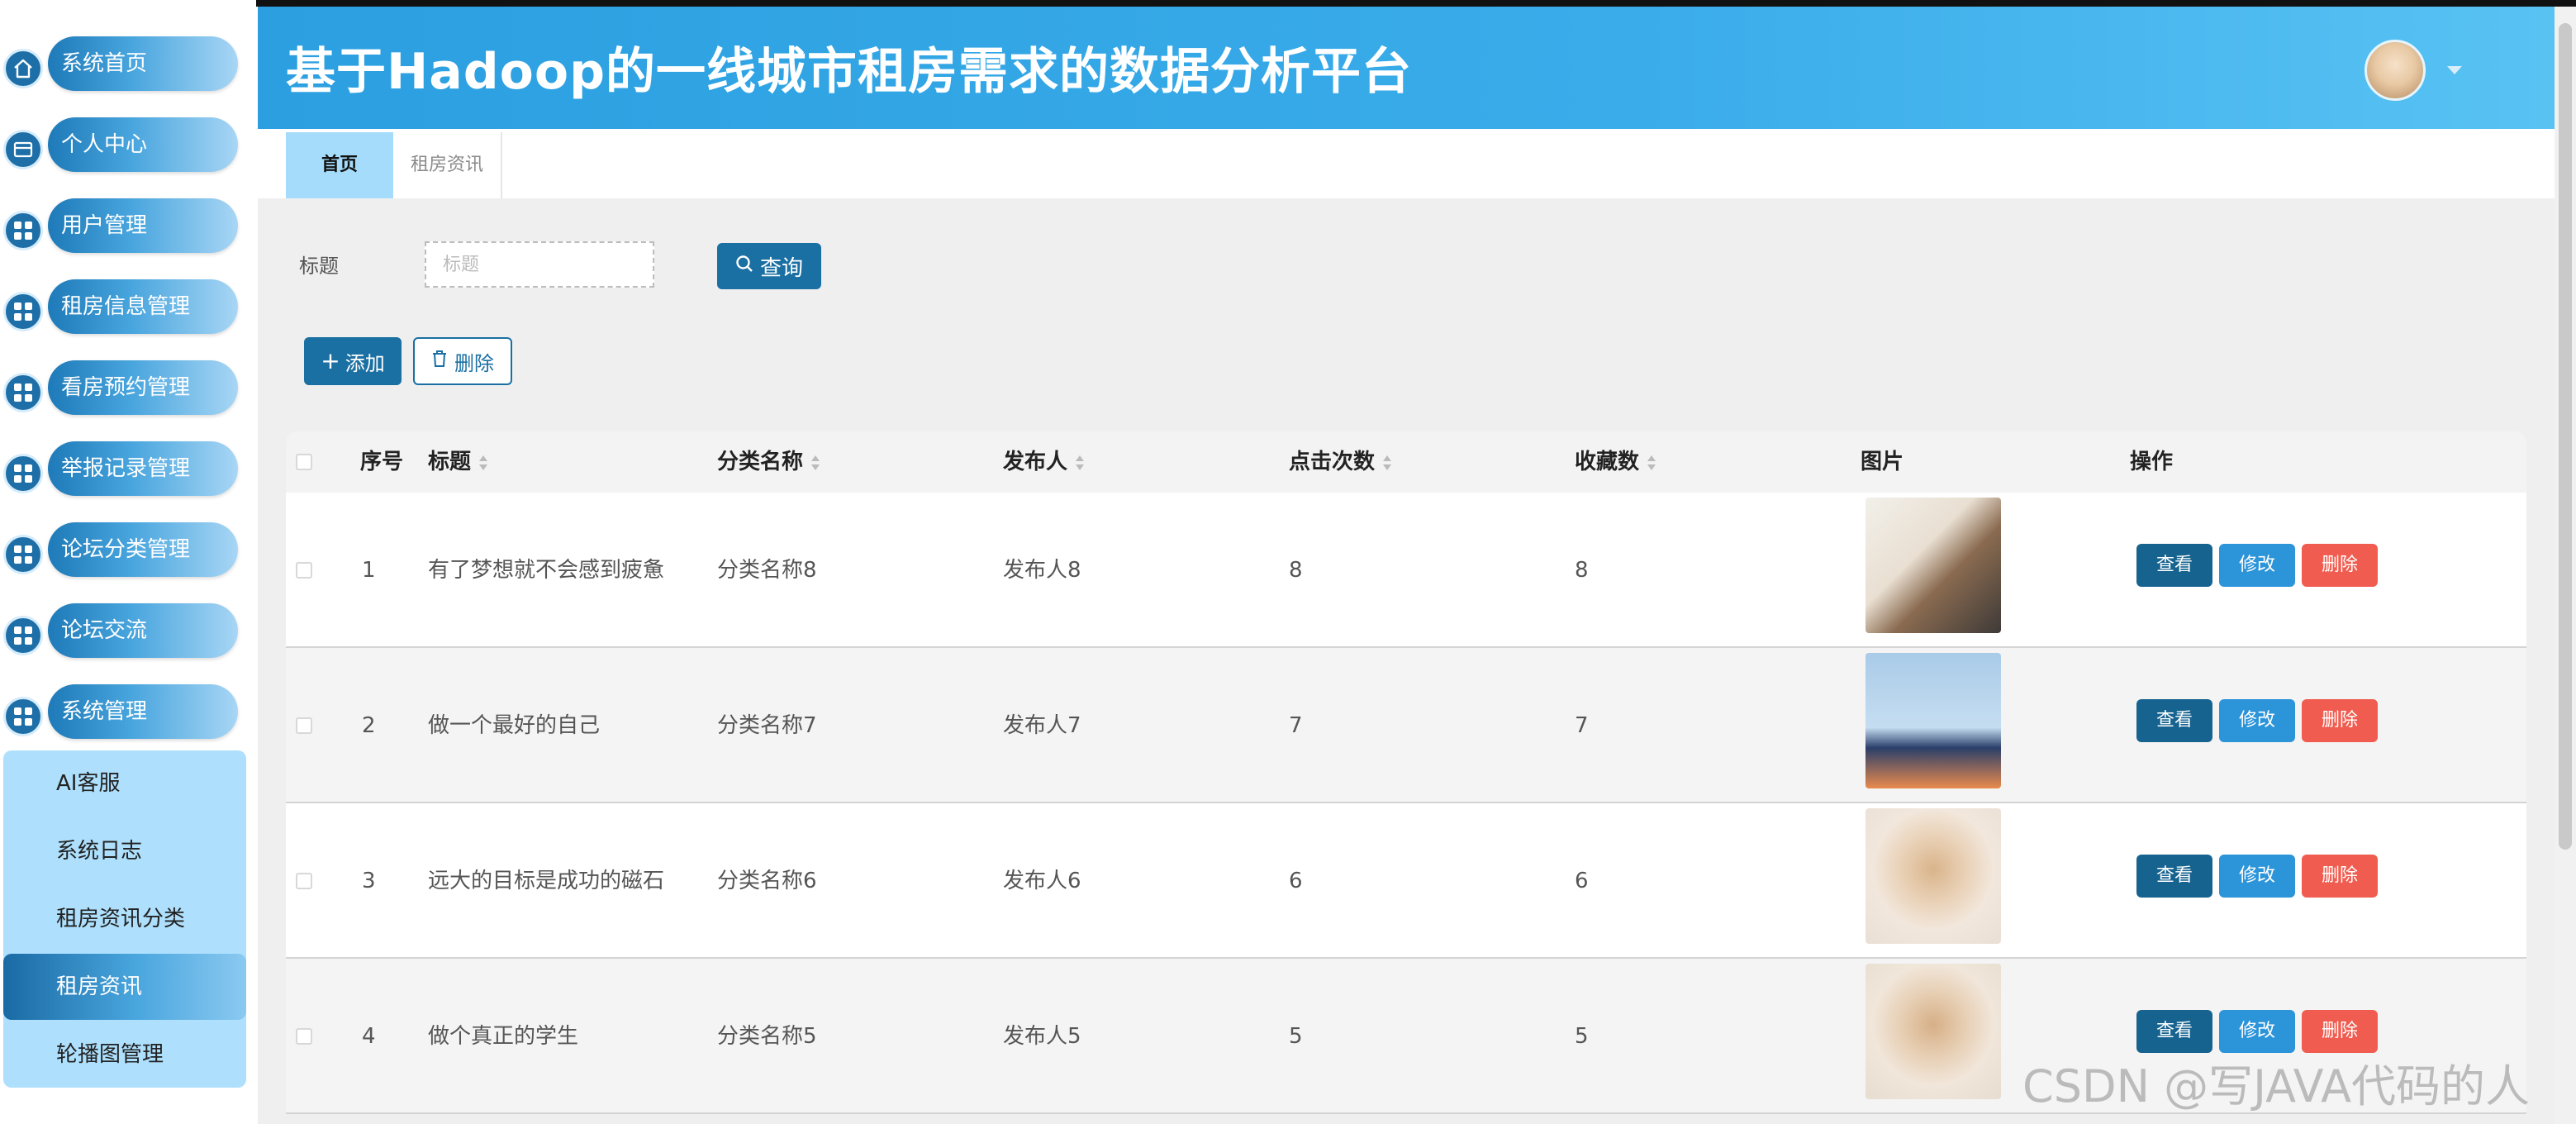 The height and width of the screenshot is (1124, 2576). Describe the element at coordinates (447, 165) in the screenshot. I see `tab-rental-news: 租房资讯` at that location.